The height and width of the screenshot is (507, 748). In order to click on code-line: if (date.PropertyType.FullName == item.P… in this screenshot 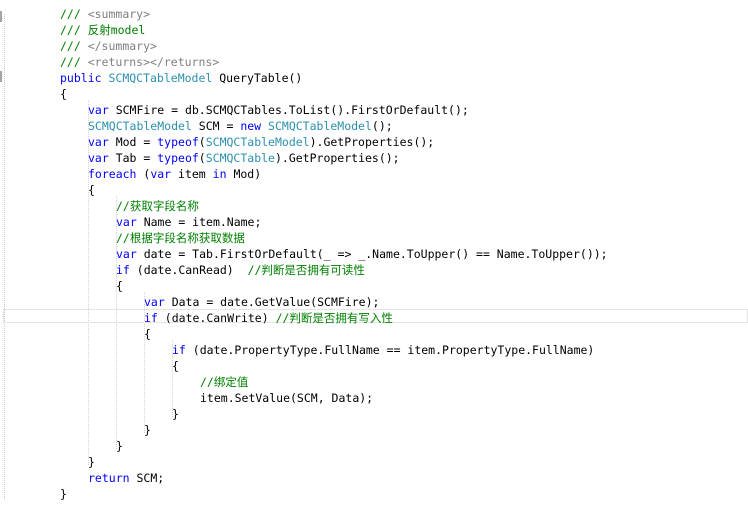, I will do `click(383, 350)`.